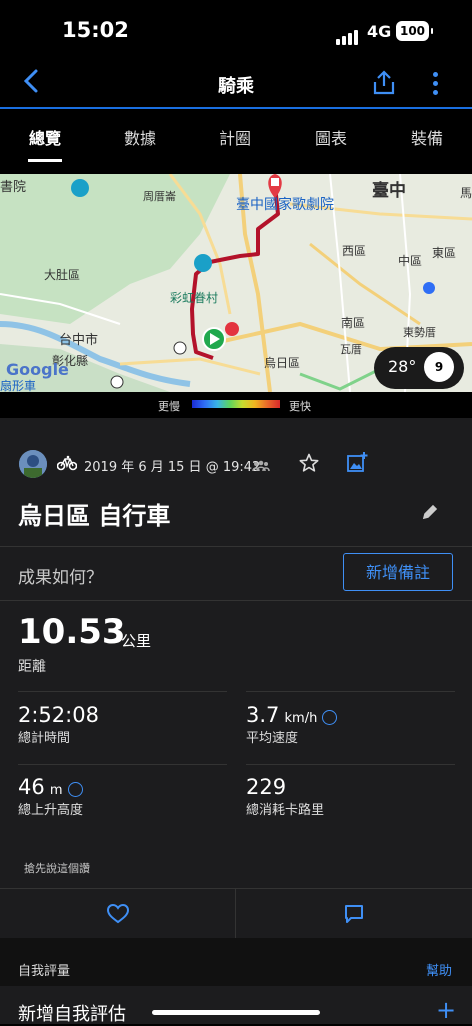  I want to click on distance-unit: 公里, so click(136, 641).